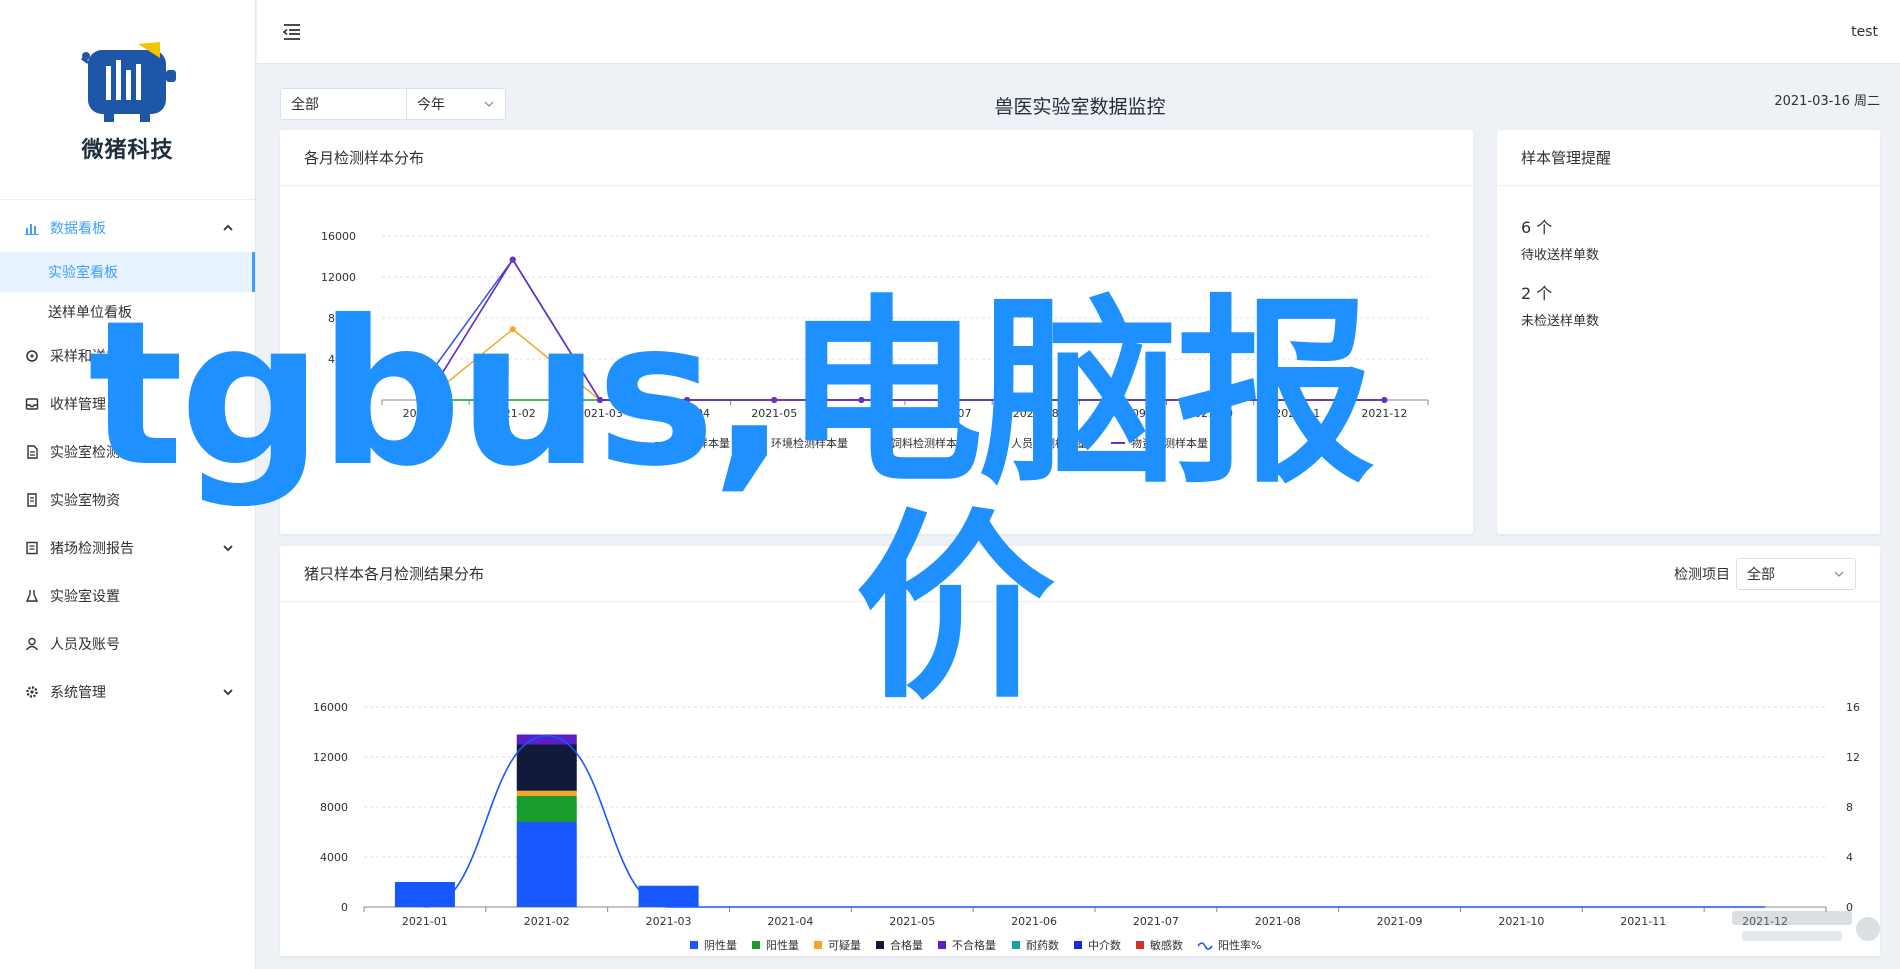 This screenshot has width=1900, height=969. Describe the element at coordinates (547, 921) in the screenshot. I see `x-tick-label: 2021-02` at that location.